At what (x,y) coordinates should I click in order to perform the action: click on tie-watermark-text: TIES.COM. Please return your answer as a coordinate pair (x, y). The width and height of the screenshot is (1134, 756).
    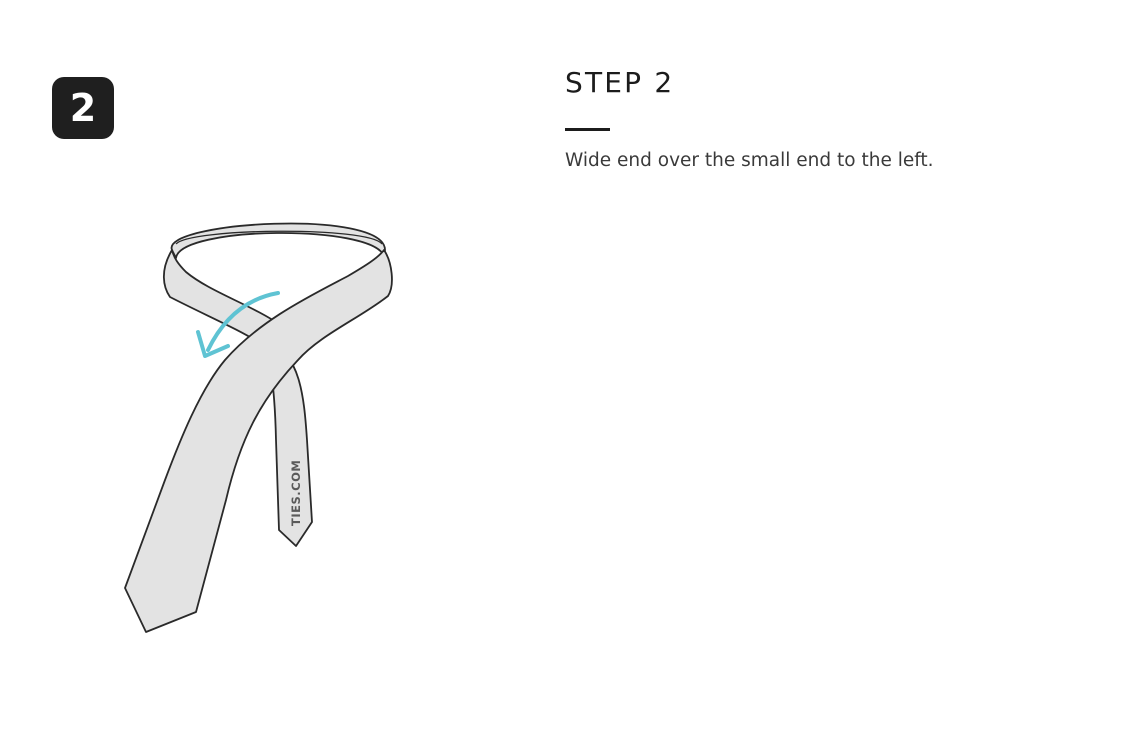
    Looking at the image, I should click on (296, 493).